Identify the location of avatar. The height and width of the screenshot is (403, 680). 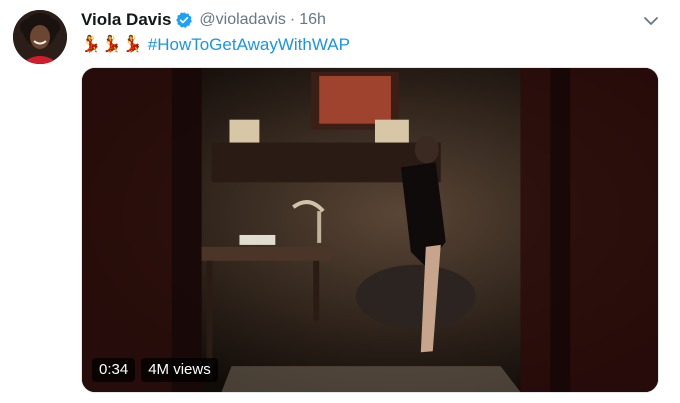
(40, 37).